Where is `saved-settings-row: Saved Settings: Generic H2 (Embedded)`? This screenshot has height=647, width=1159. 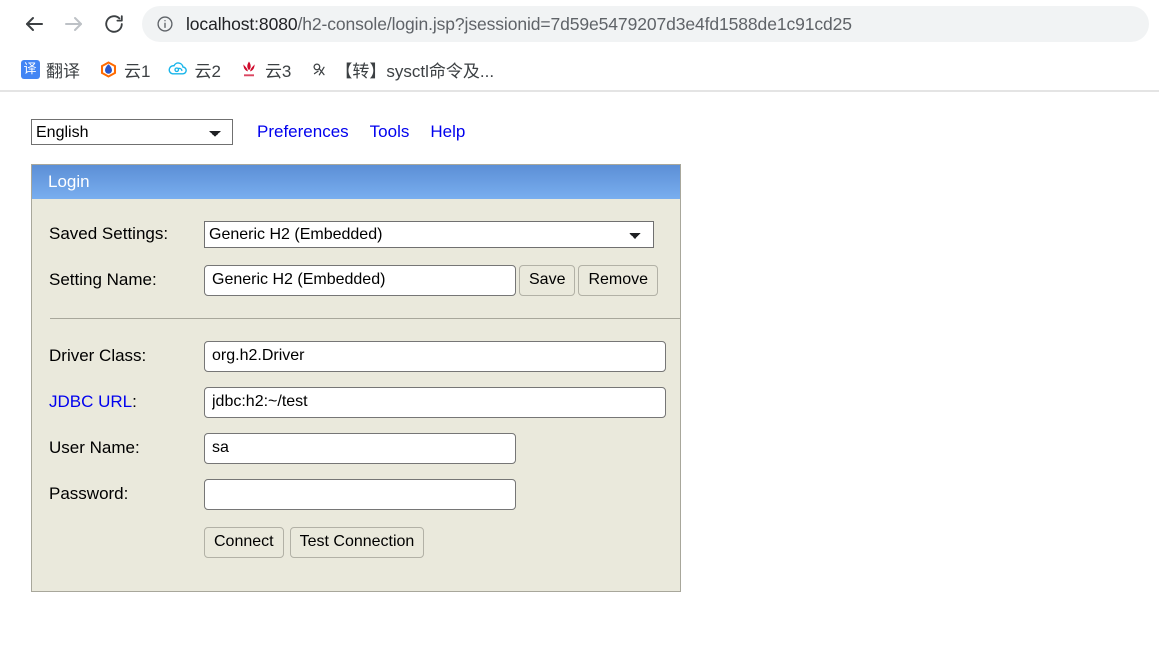
saved-settings-row: Saved Settings: Generic H2 (Embedded) is located at coordinates (356, 234).